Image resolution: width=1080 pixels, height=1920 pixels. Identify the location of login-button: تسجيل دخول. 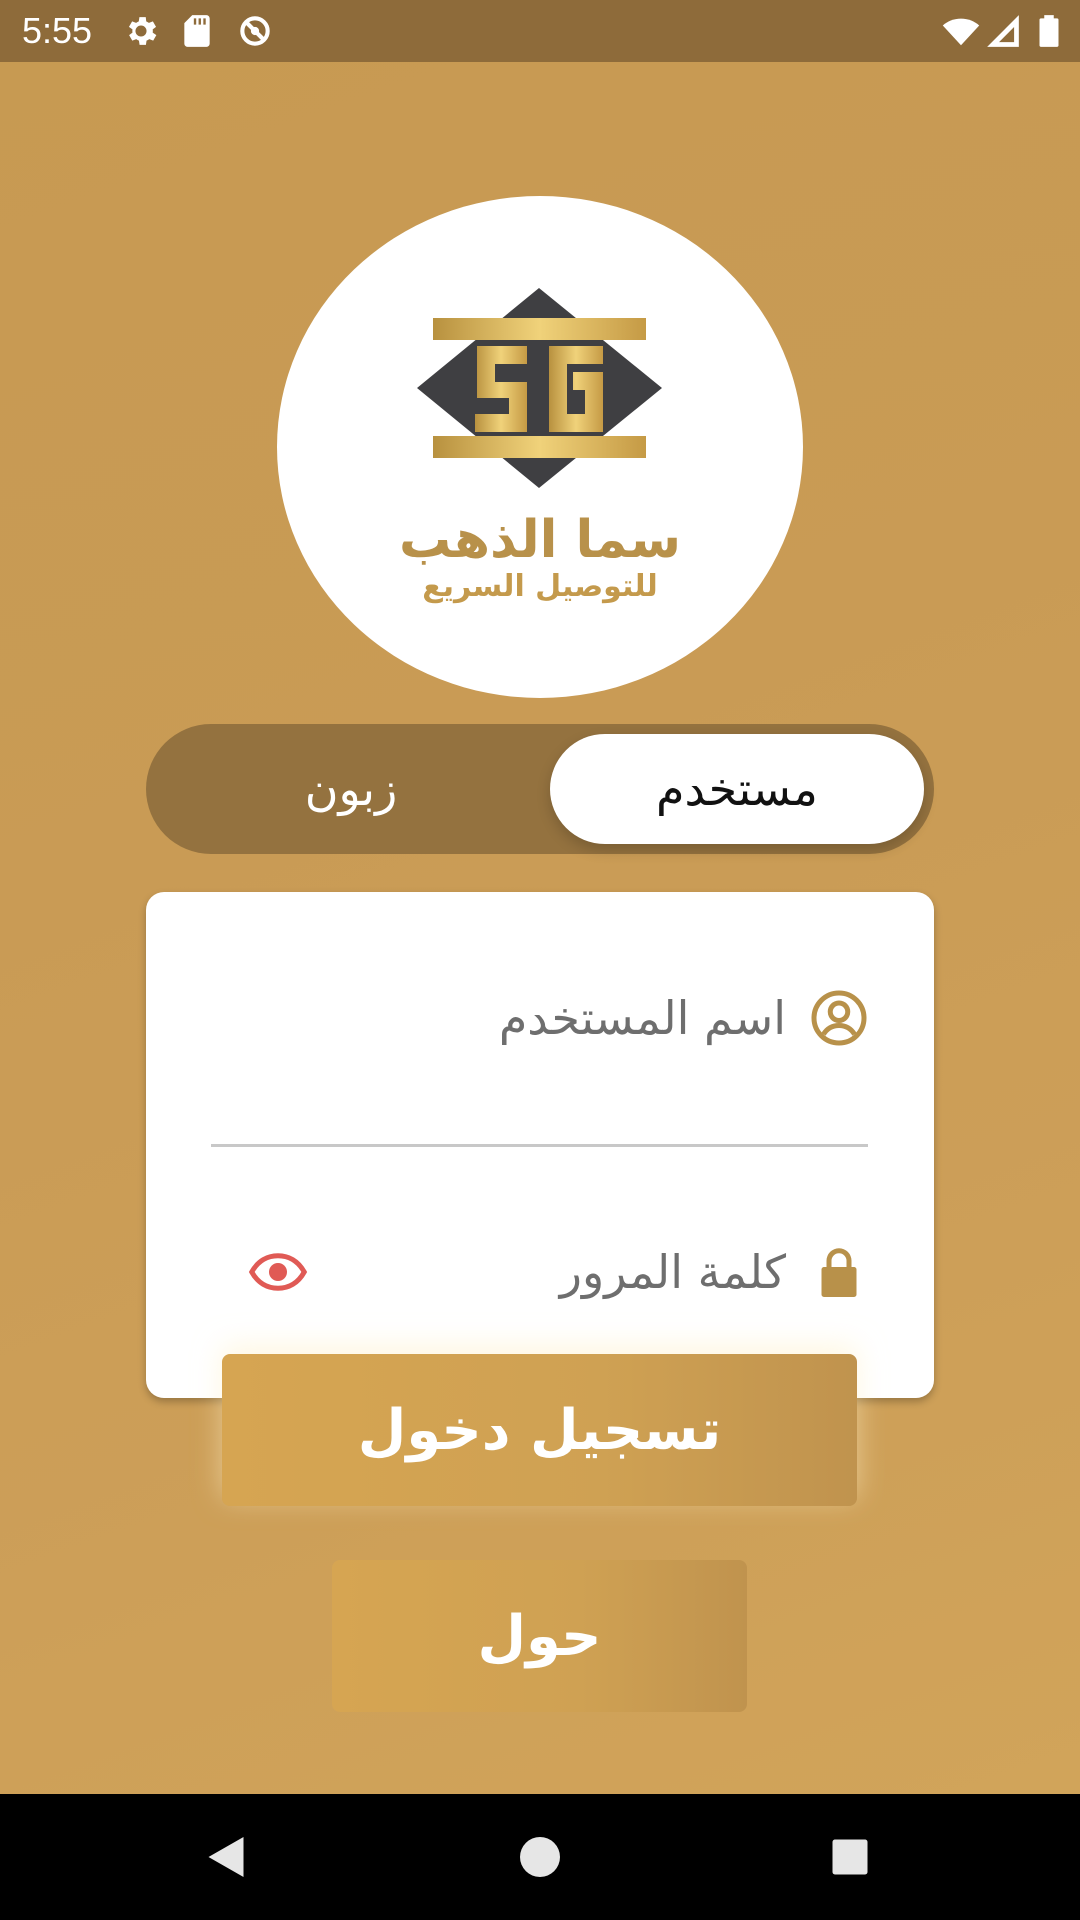
(539, 1430).